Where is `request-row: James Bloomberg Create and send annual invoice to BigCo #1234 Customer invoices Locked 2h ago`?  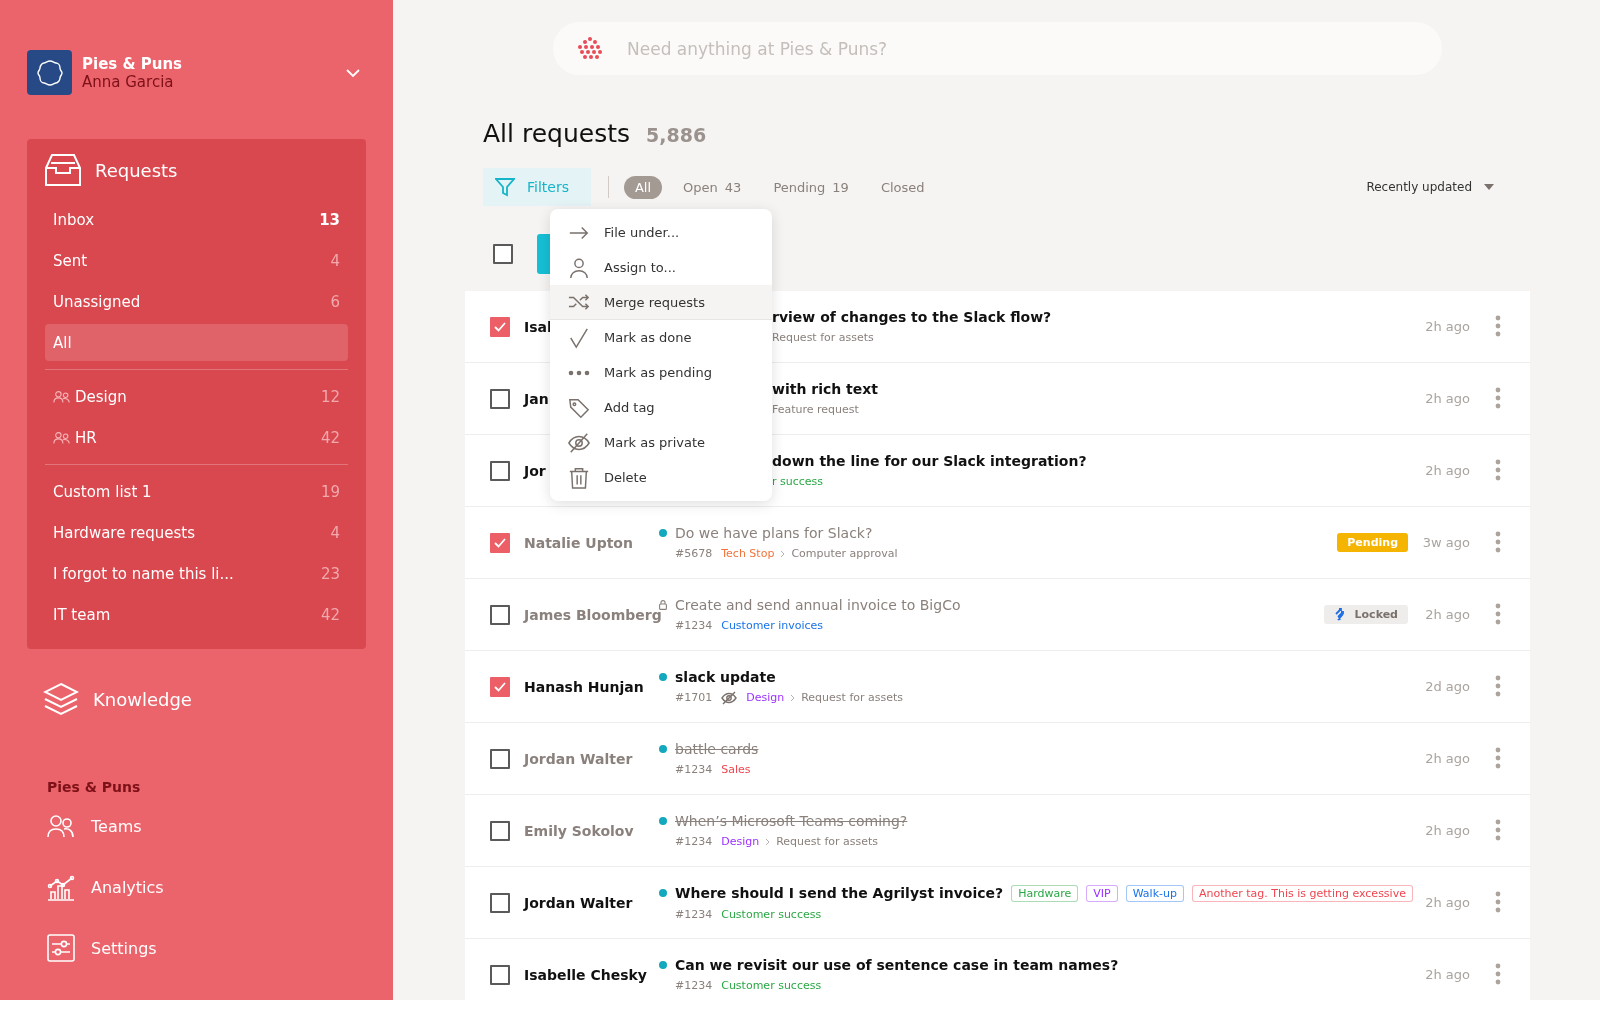 request-row: James Bloomberg Create and send annual invoice to BigCo #1234 Customer invoices Locked 2h ago is located at coordinates (997, 615).